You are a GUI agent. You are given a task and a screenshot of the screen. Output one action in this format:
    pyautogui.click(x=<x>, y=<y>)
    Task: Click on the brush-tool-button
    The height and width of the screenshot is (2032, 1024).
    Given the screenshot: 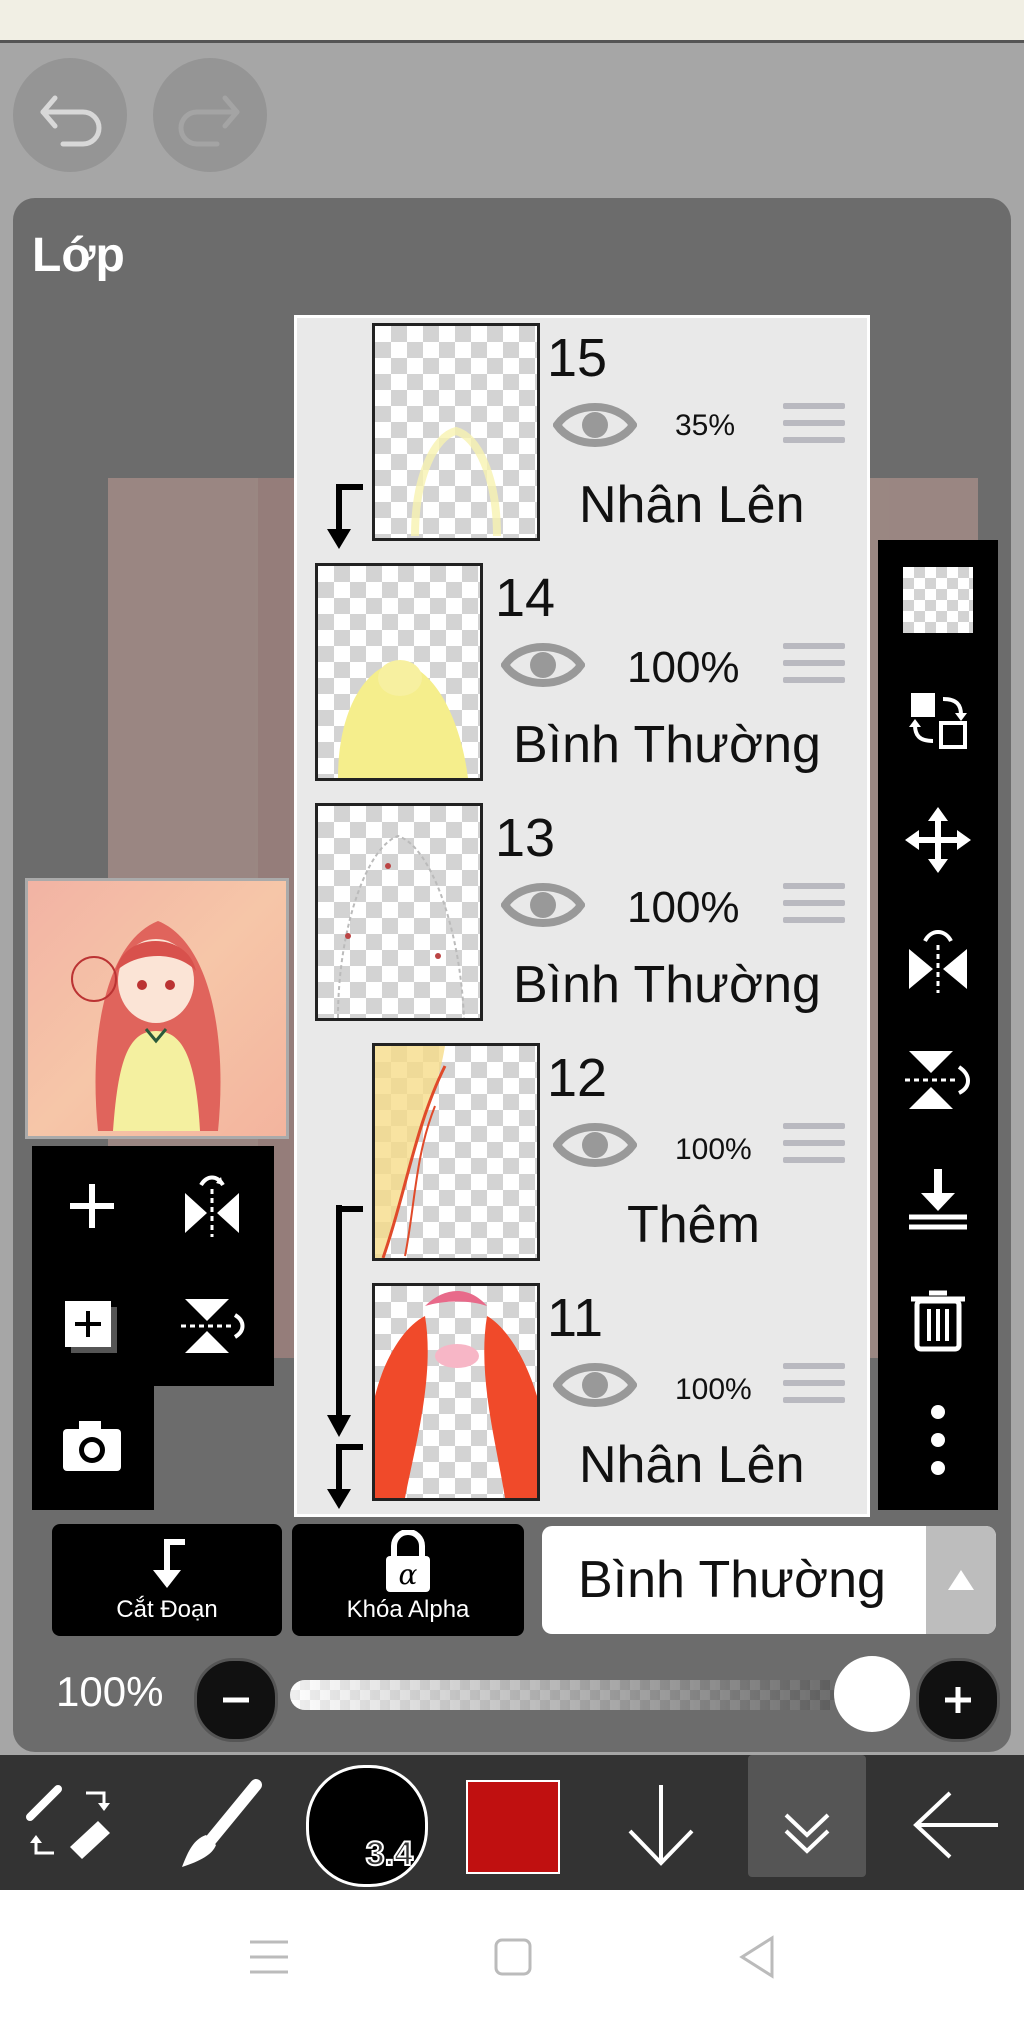 What is the action you would take?
    pyautogui.click(x=220, y=1825)
    